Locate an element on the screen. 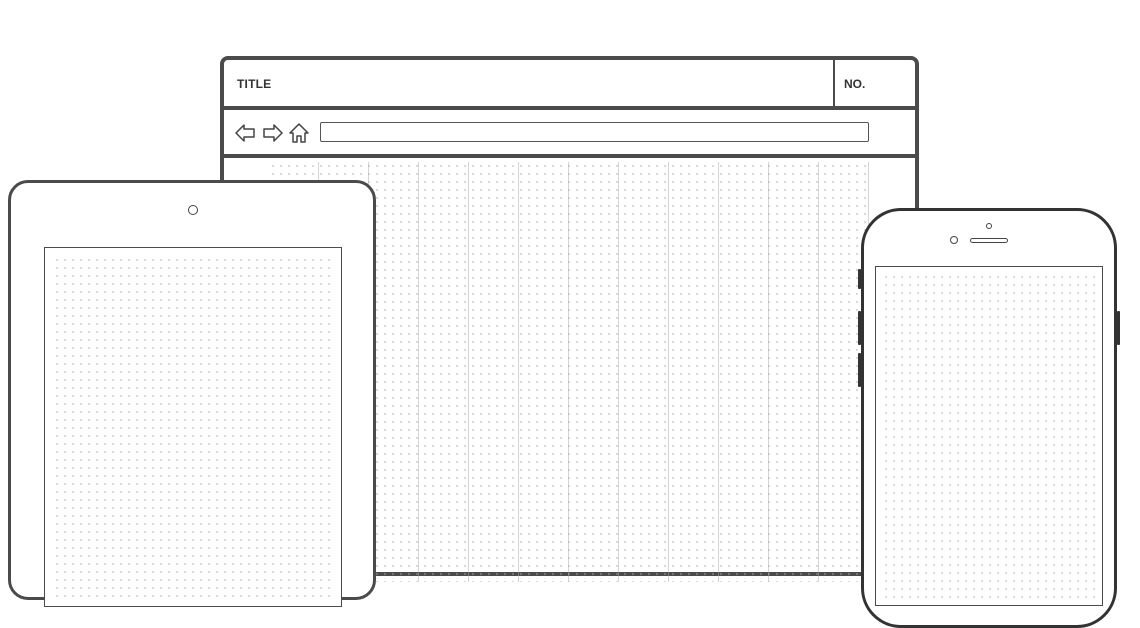 This screenshot has height=628, width=1140. browser-nav-bar is located at coordinates (569, 134).